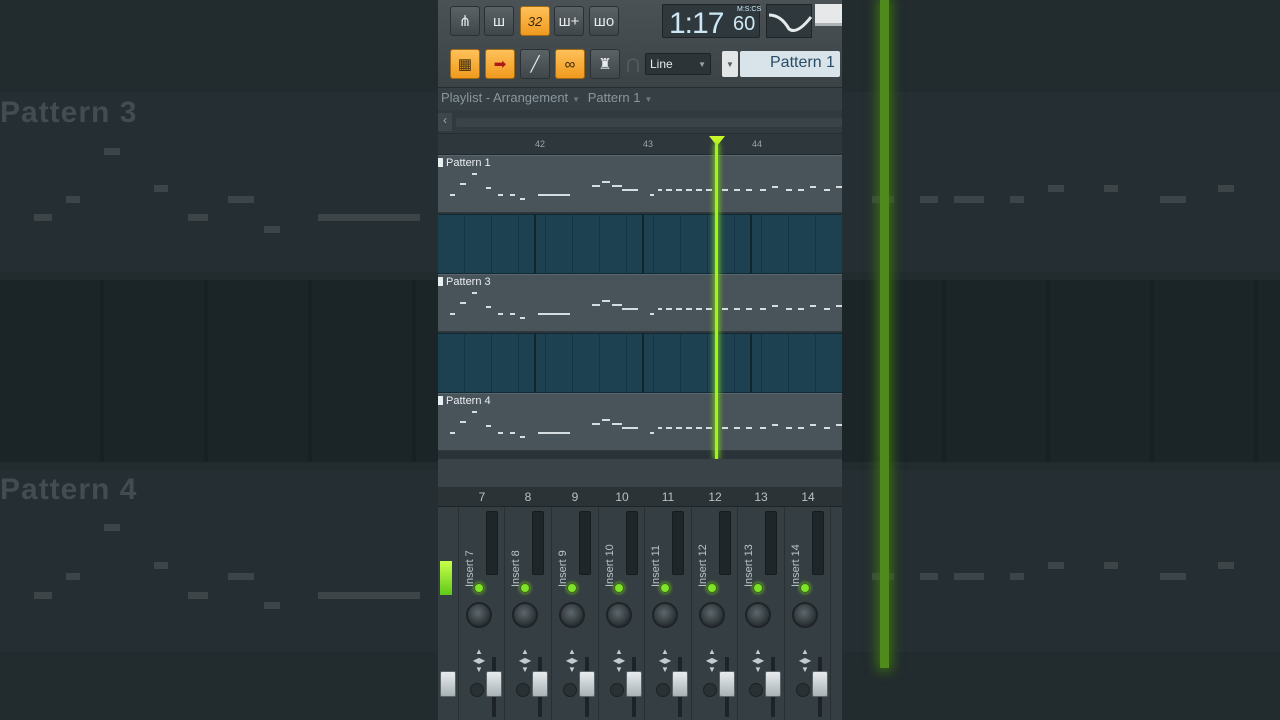  What do you see at coordinates (499, 21) in the screenshot?
I see `metronome-button: ш` at bounding box center [499, 21].